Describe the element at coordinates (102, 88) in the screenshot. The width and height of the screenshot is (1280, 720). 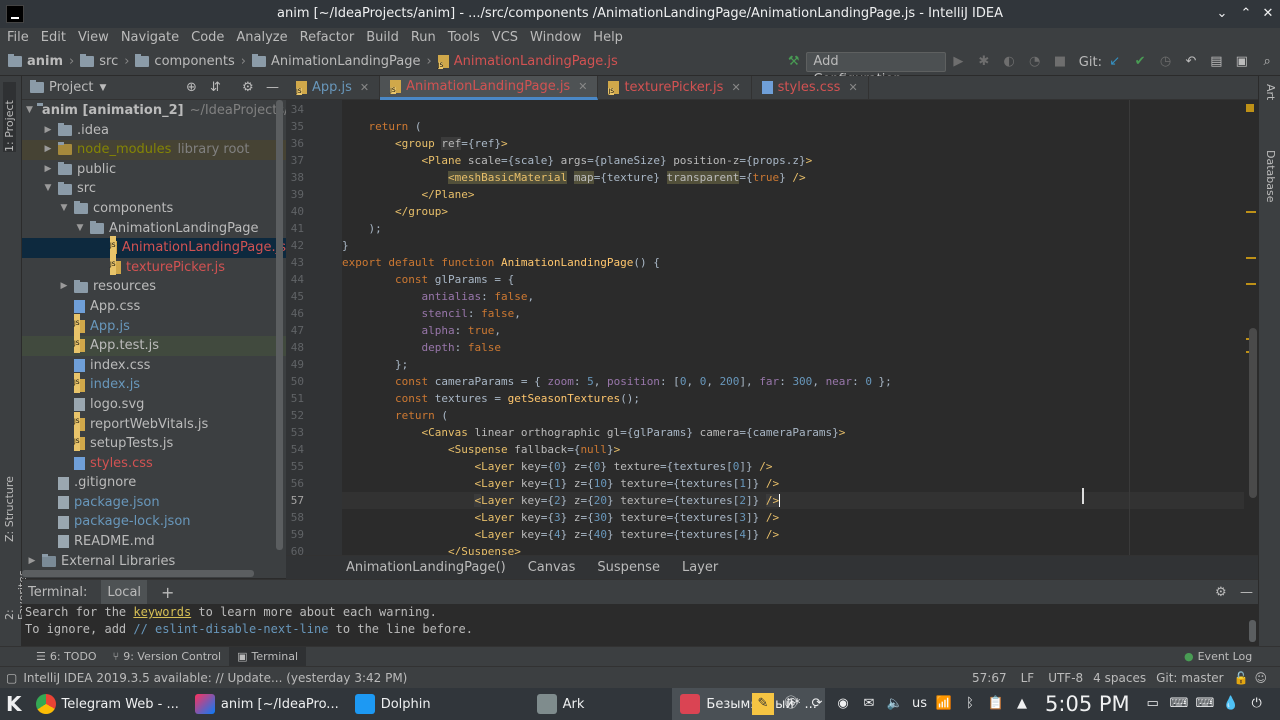
I see `chevron-down-icon: ▼` at that location.